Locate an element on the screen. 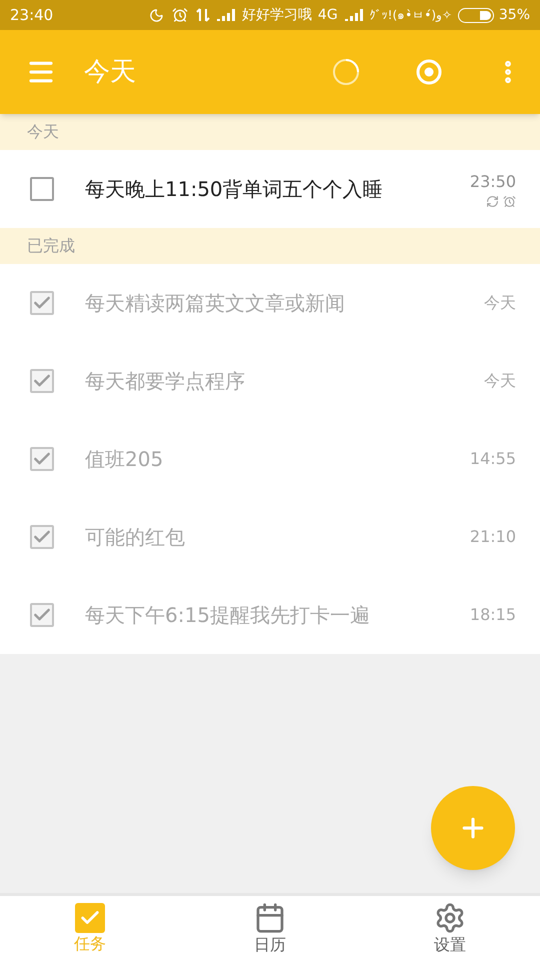  task-title: 可能的红包 is located at coordinates (135, 537).